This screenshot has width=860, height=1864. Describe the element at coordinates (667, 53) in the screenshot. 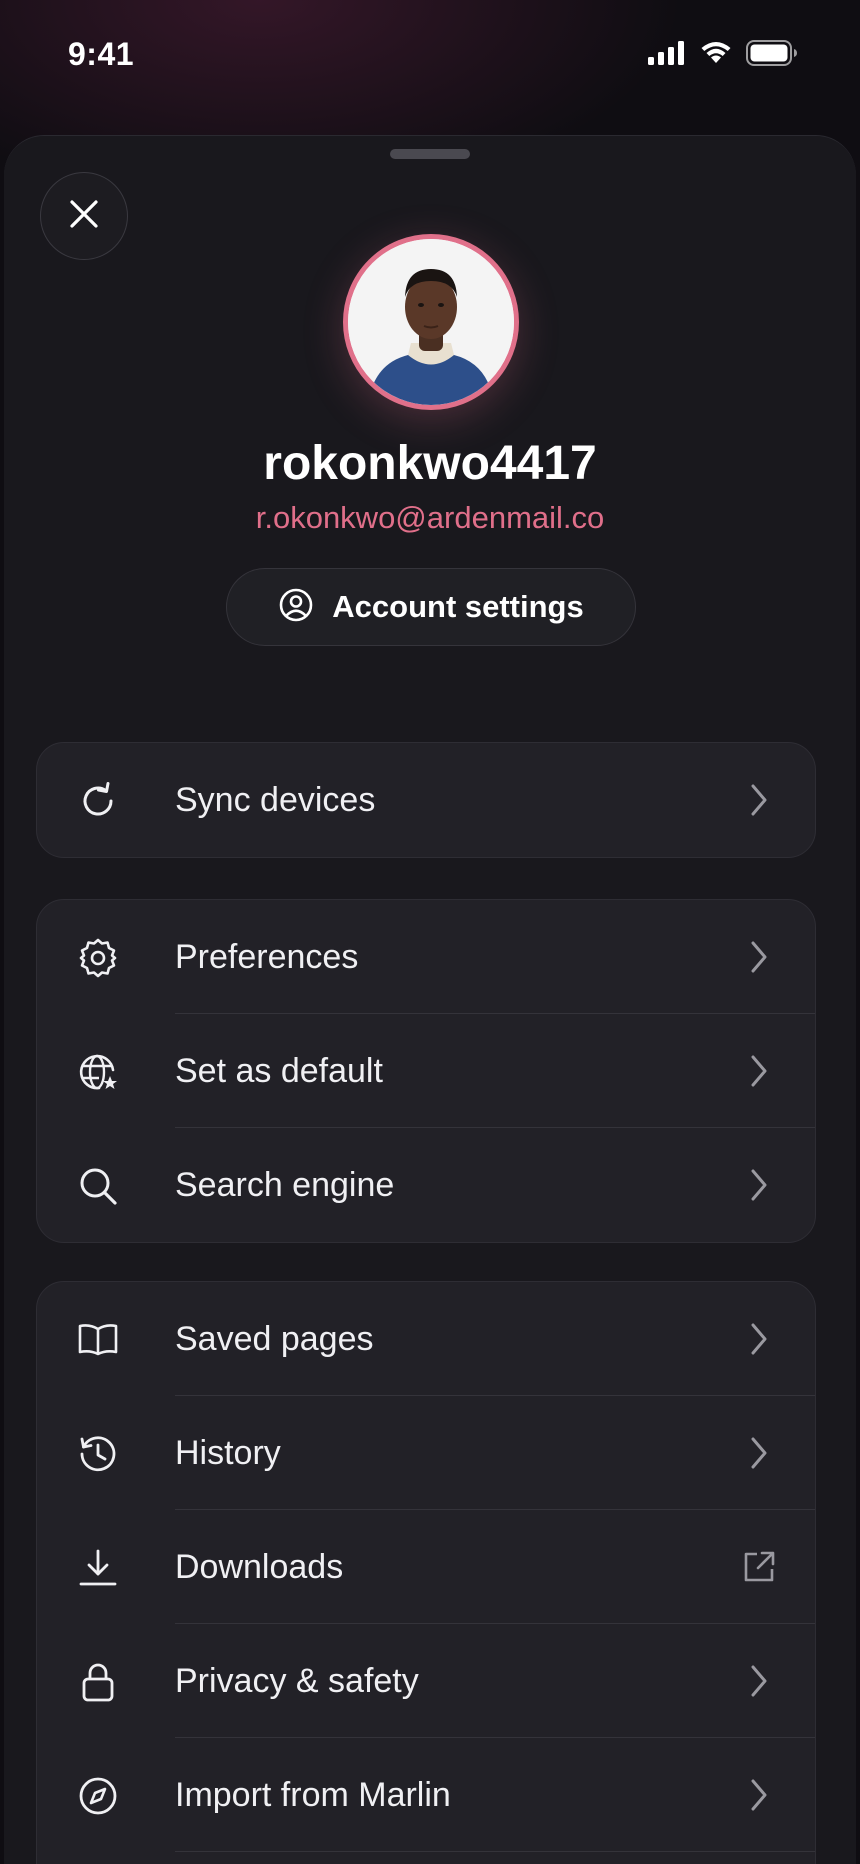

I see `signal-icon` at that location.